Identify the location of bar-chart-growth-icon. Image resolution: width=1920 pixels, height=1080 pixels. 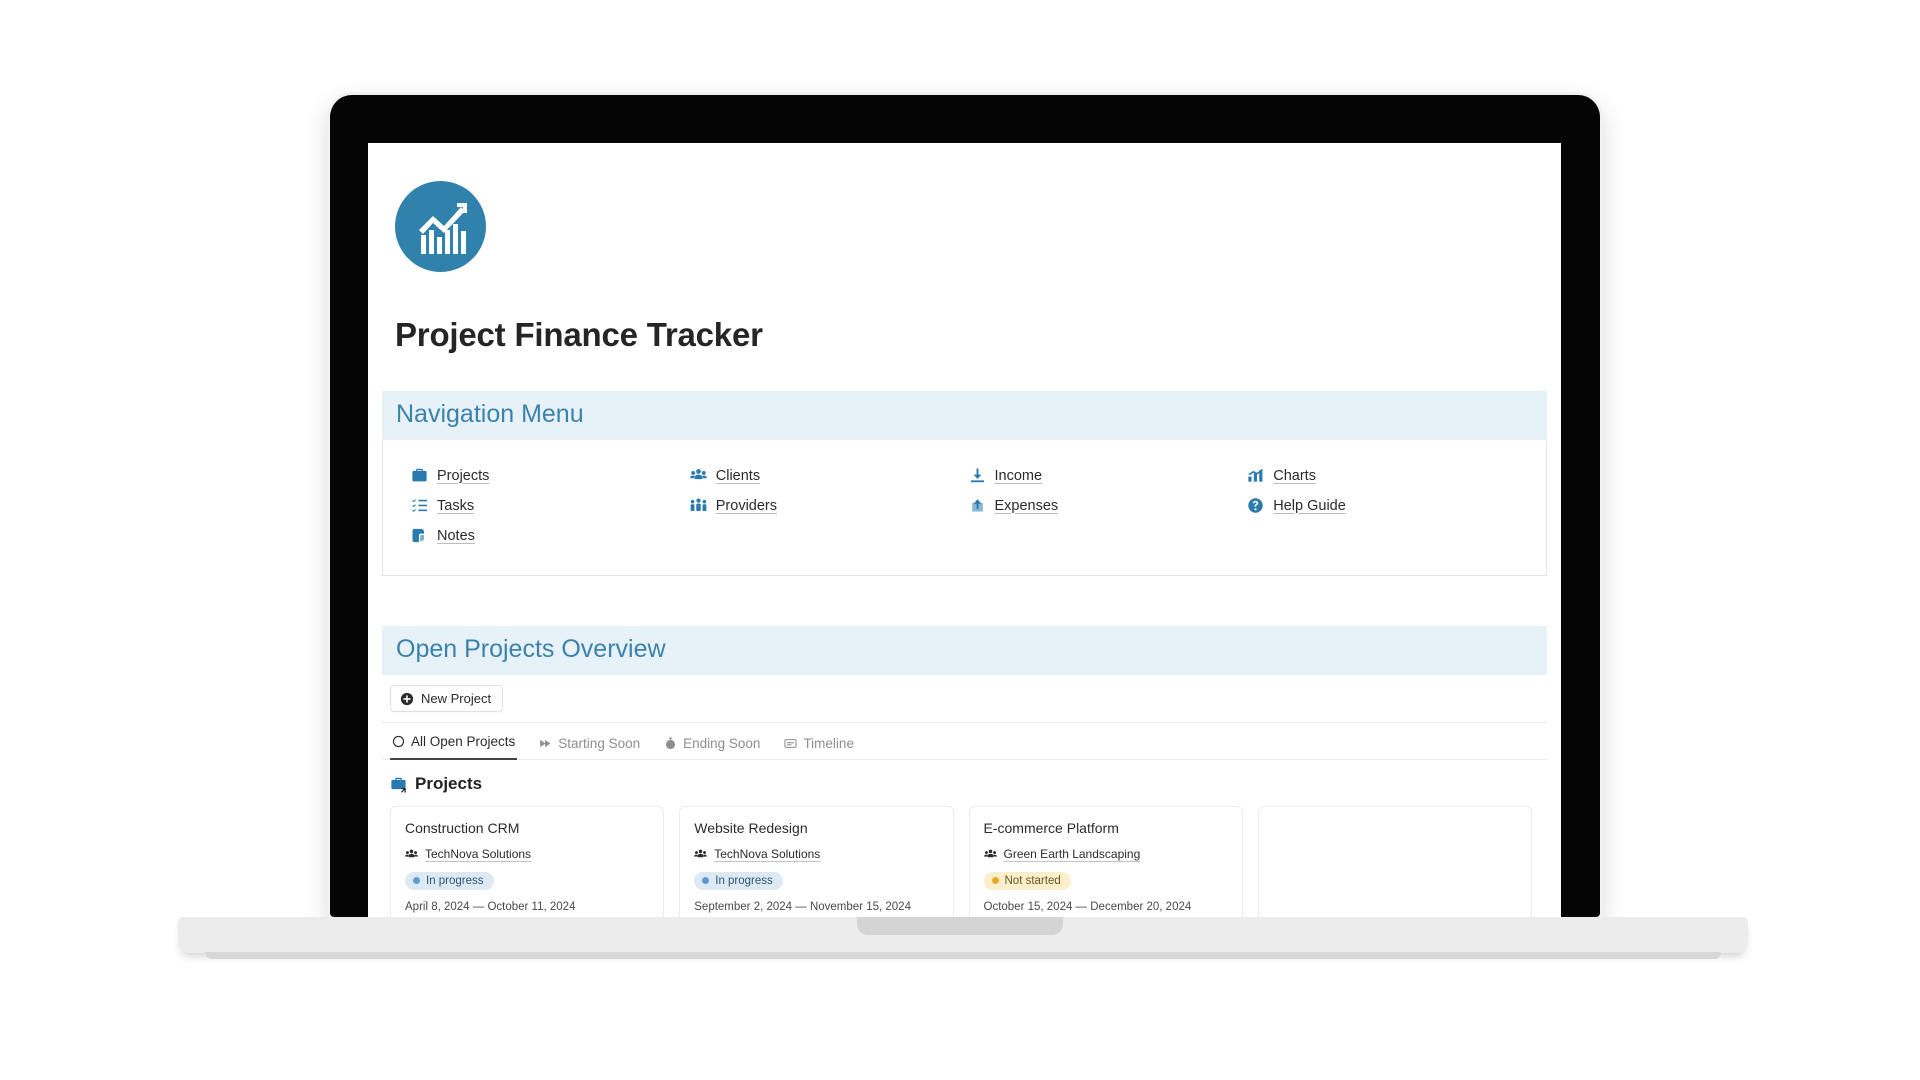
(440, 226).